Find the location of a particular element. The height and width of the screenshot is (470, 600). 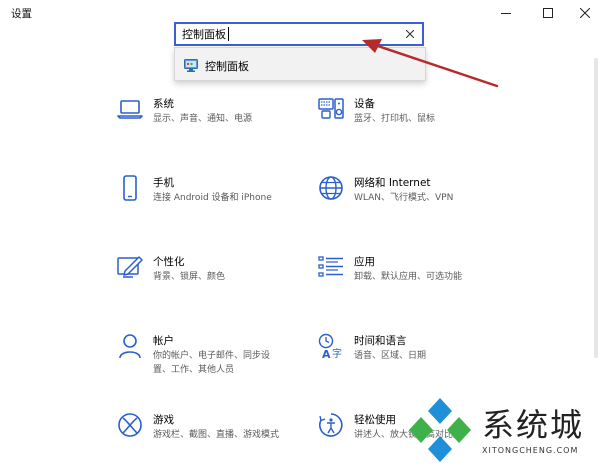

watermark: 系统城 XITONGCHENG.COM is located at coordinates (502, 430).